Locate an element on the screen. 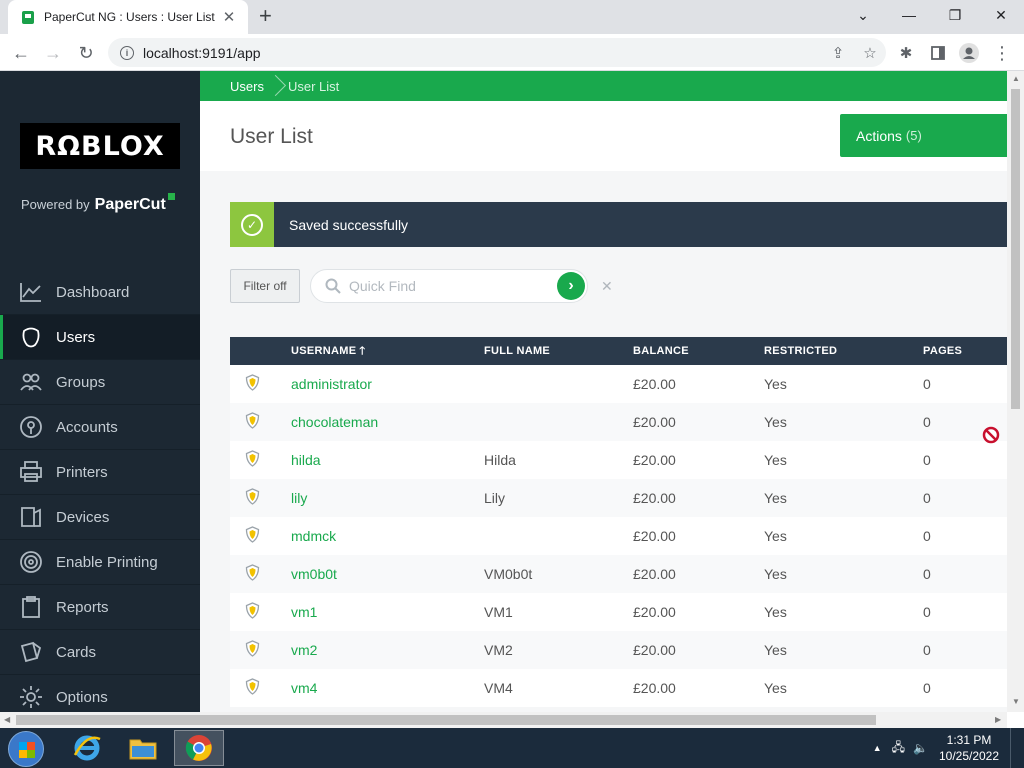 Image resolution: width=1024 pixels, height=768 pixels. table-row: vm1 VM1 £20.00 Yes 0 is located at coordinates (618, 612).